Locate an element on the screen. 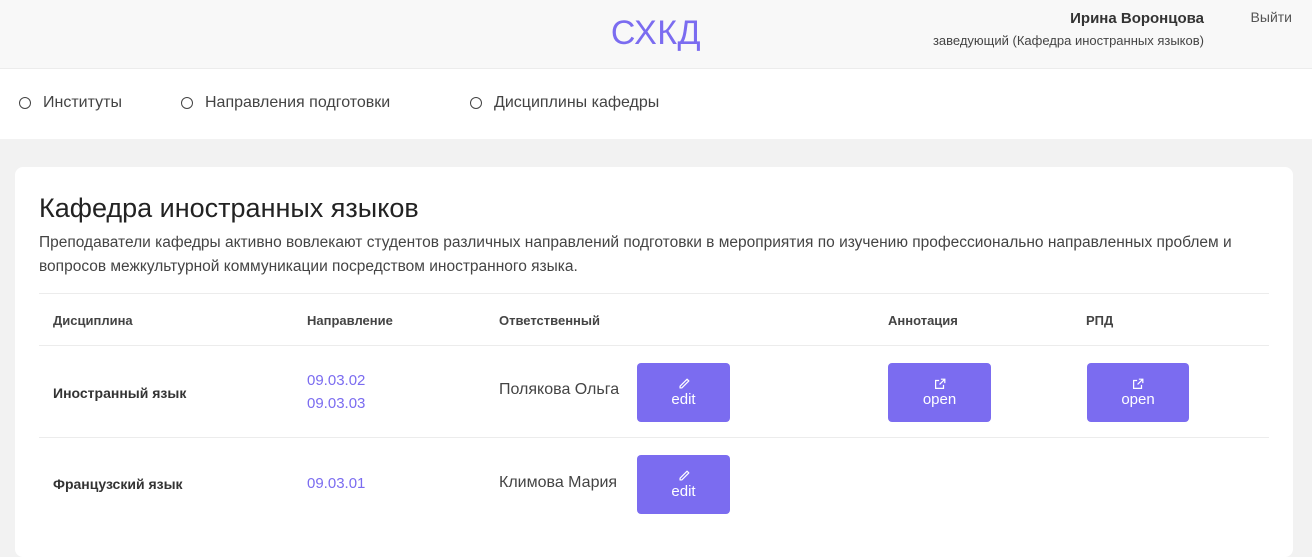  col-header-discipline: Дисциплина is located at coordinates (93, 320).